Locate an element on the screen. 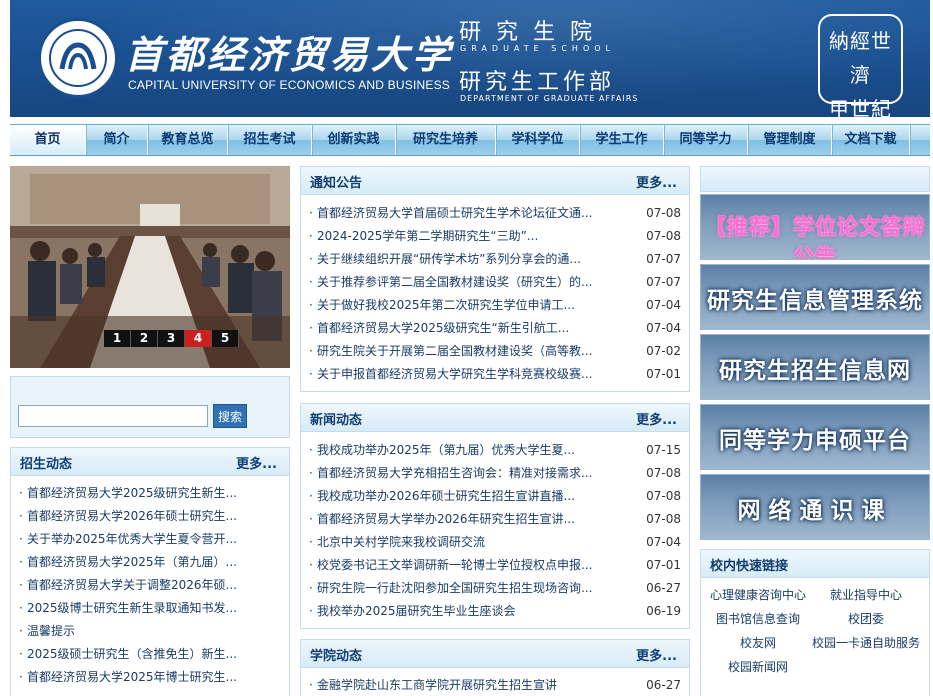 This screenshot has height=696, width=933. motto-line-1: 納經世濟 is located at coordinates (860, 58).